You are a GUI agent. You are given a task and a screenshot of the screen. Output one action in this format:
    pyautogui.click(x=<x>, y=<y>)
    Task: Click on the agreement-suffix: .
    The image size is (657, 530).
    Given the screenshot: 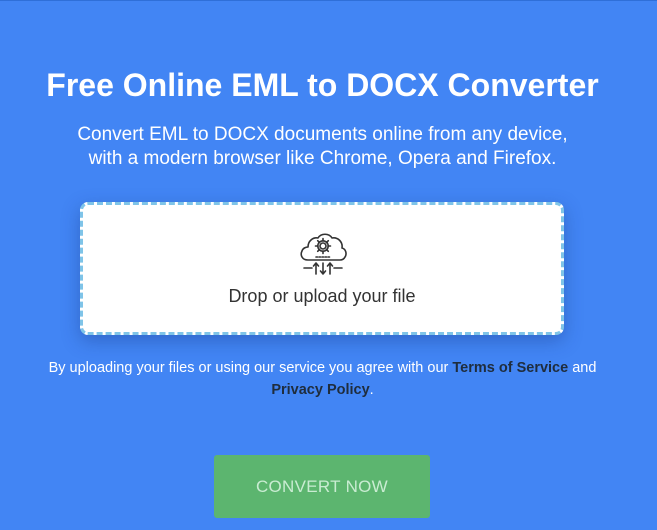 What is the action you would take?
    pyautogui.click(x=371, y=390)
    